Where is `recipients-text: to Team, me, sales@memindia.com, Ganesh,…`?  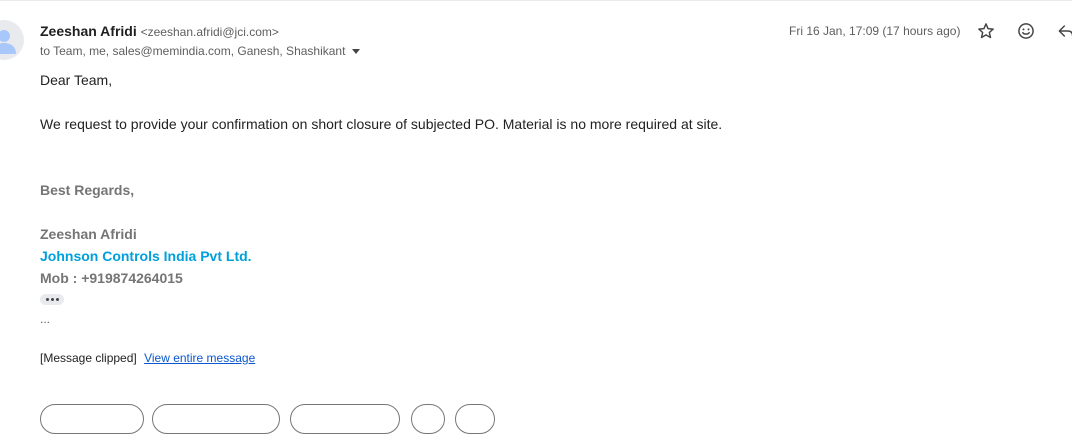
recipients-text: to Team, me, sales@memindia.com, Ganesh,… is located at coordinates (193, 51).